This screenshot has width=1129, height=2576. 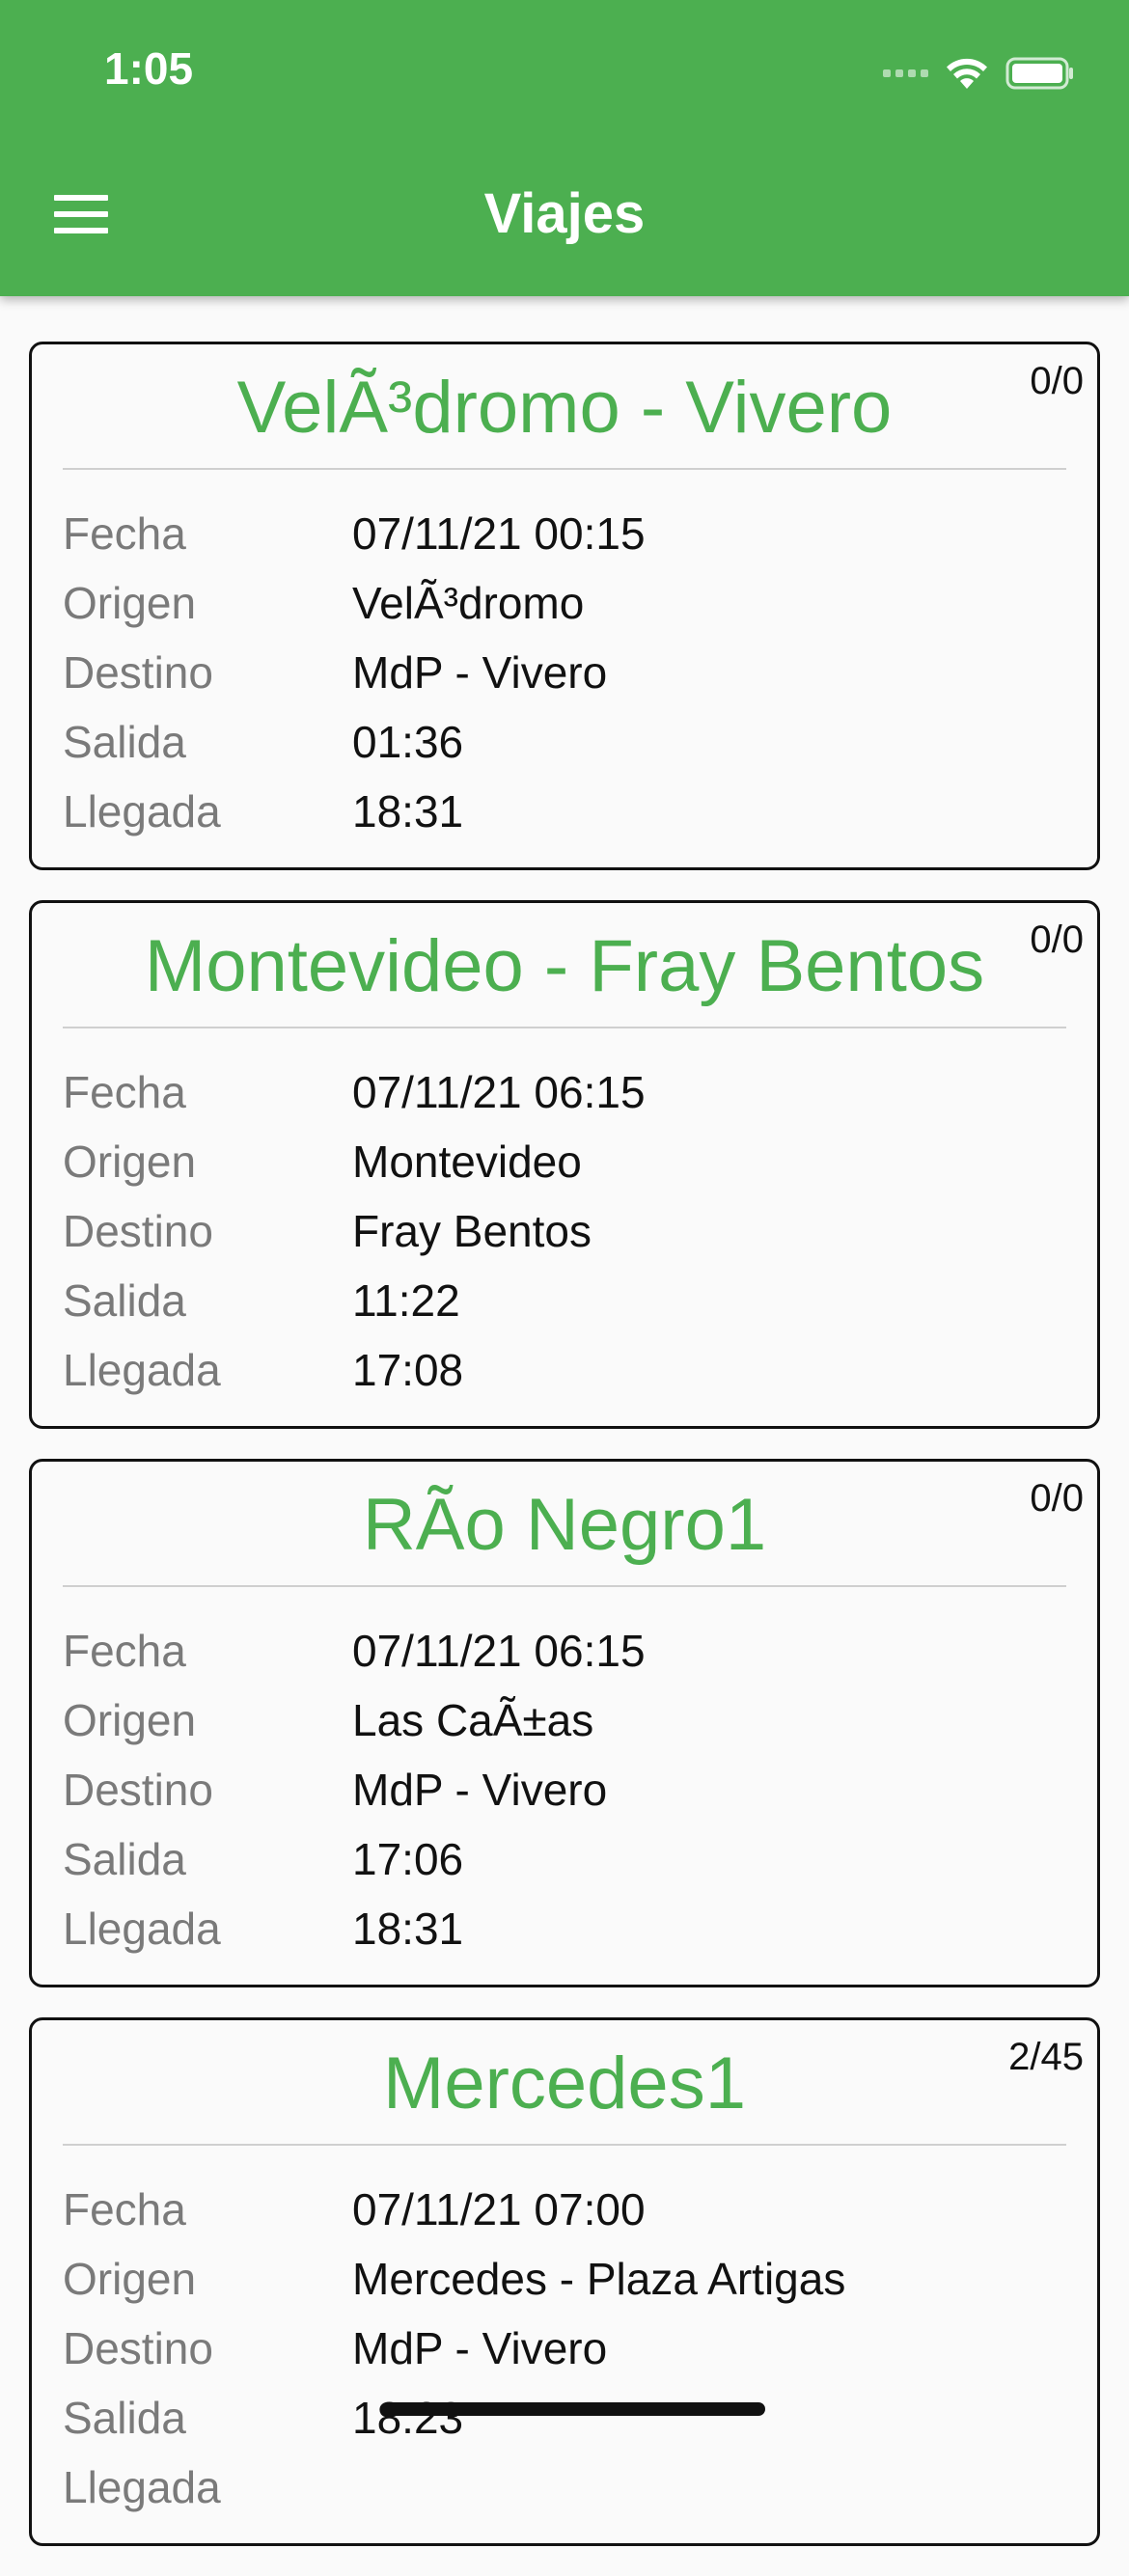 I want to click on page-title: Viajes, so click(x=564, y=214).